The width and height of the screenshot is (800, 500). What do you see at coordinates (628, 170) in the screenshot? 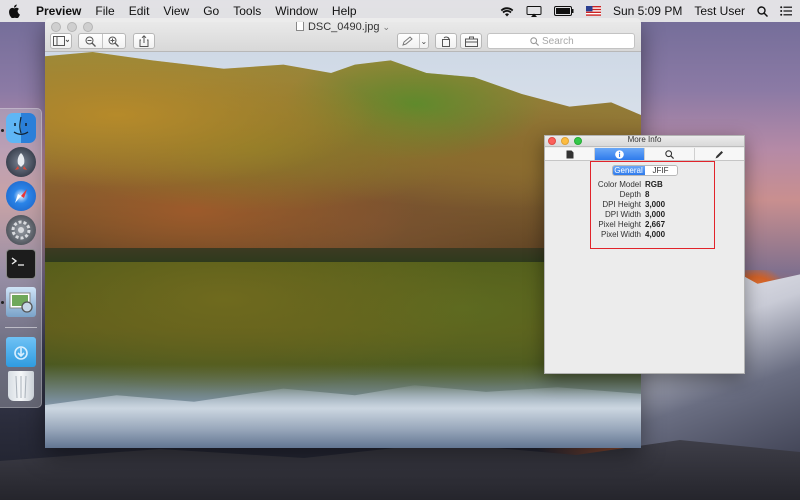
I see `segment-general: General` at bounding box center [628, 170].